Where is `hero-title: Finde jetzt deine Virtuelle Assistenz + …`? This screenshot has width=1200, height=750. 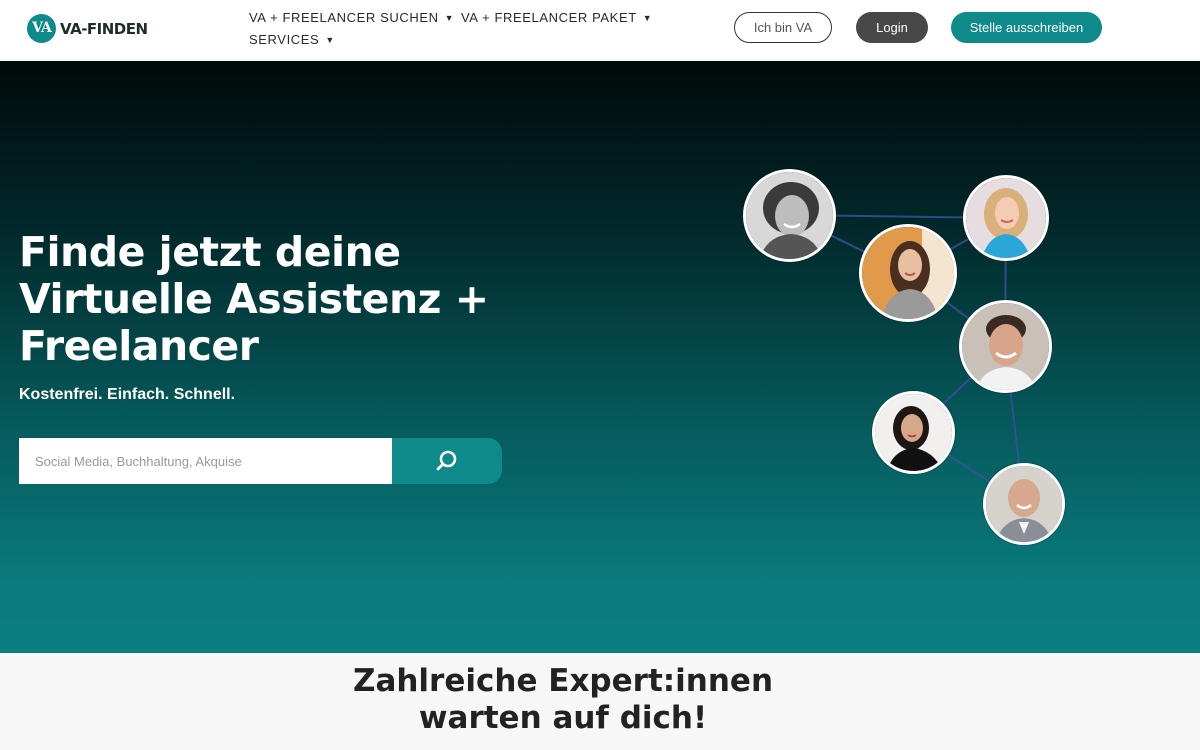 hero-title: Finde jetzt deine Virtuelle Assistenz + … is located at coordinates (289, 299).